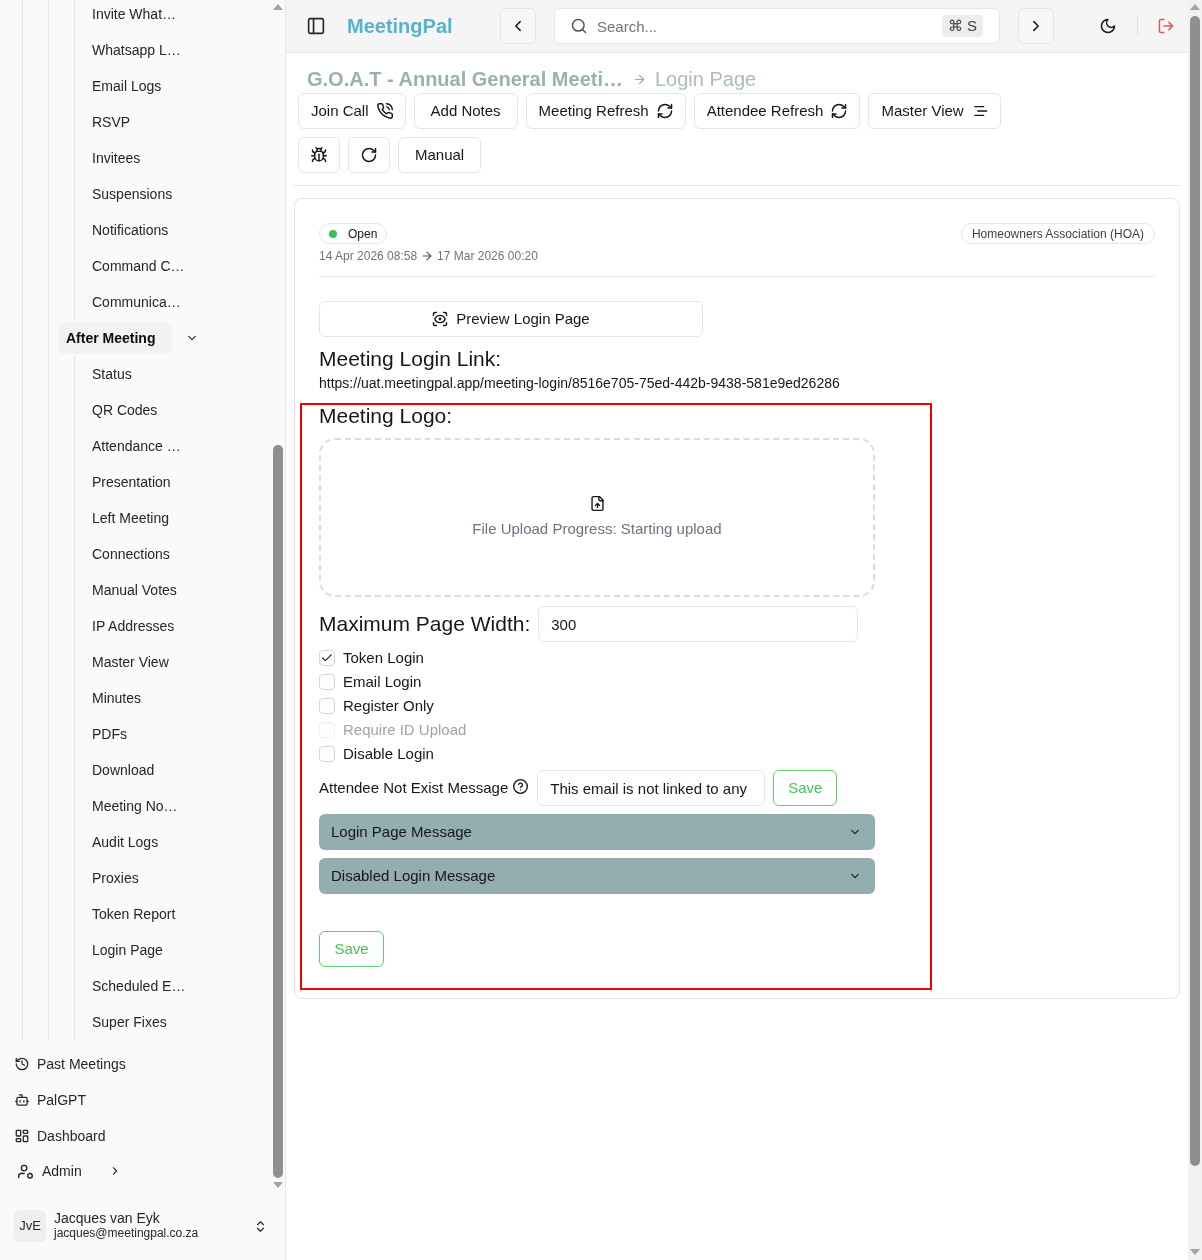 This screenshot has height=1260, width=1202. I want to click on user-gear-icon, so click(25, 1171).